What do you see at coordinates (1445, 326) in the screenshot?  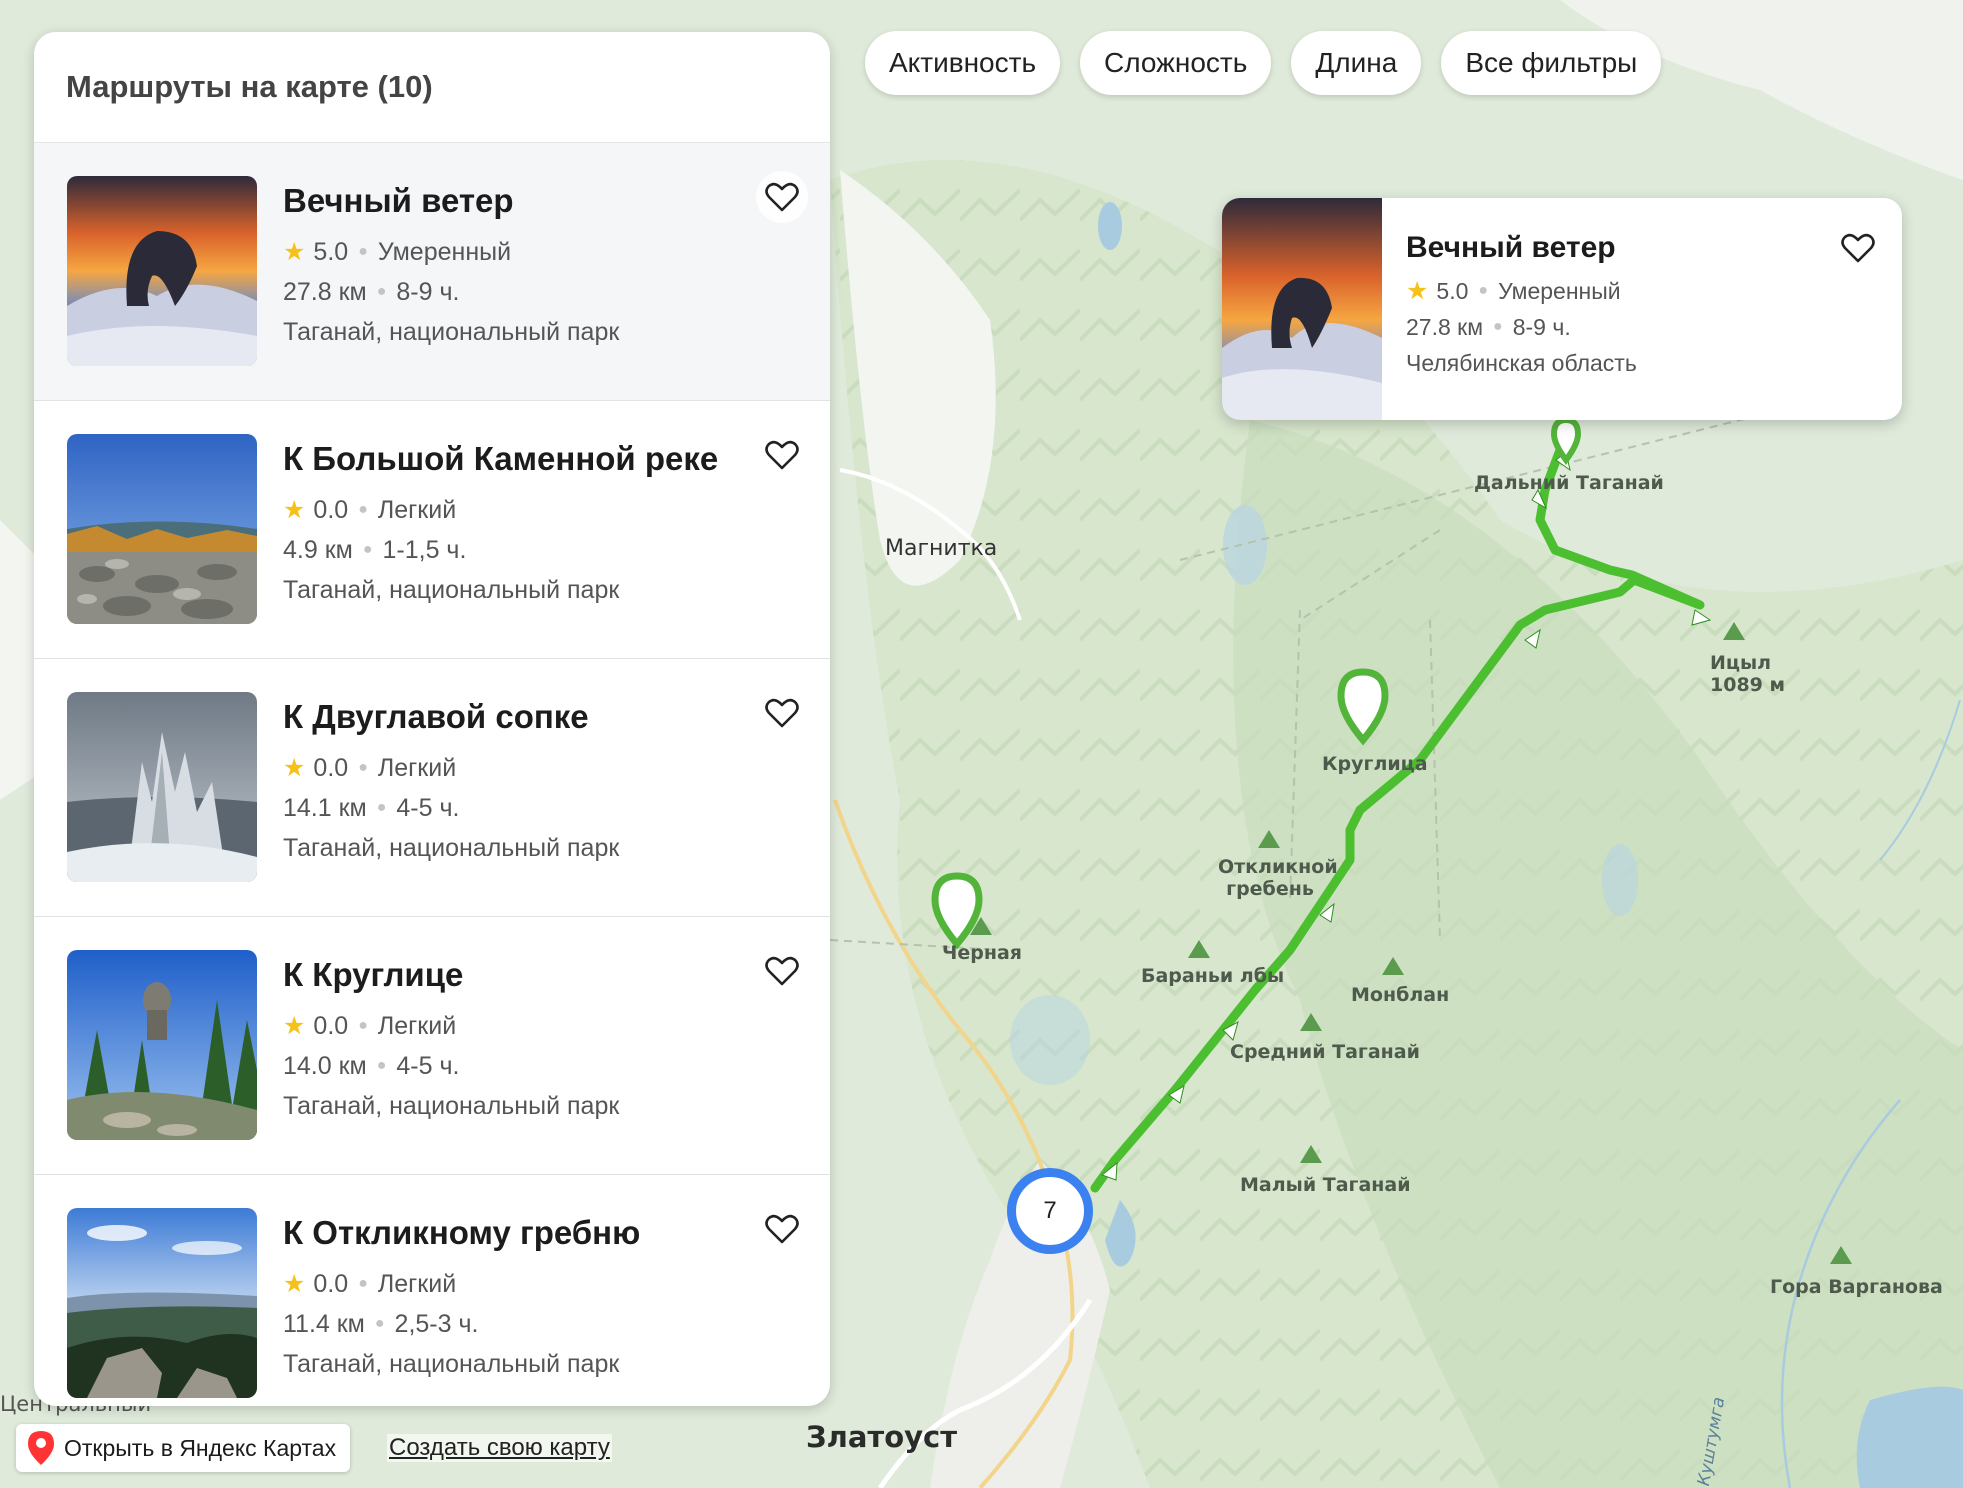 I see `popup-distance: 27.8 км` at bounding box center [1445, 326].